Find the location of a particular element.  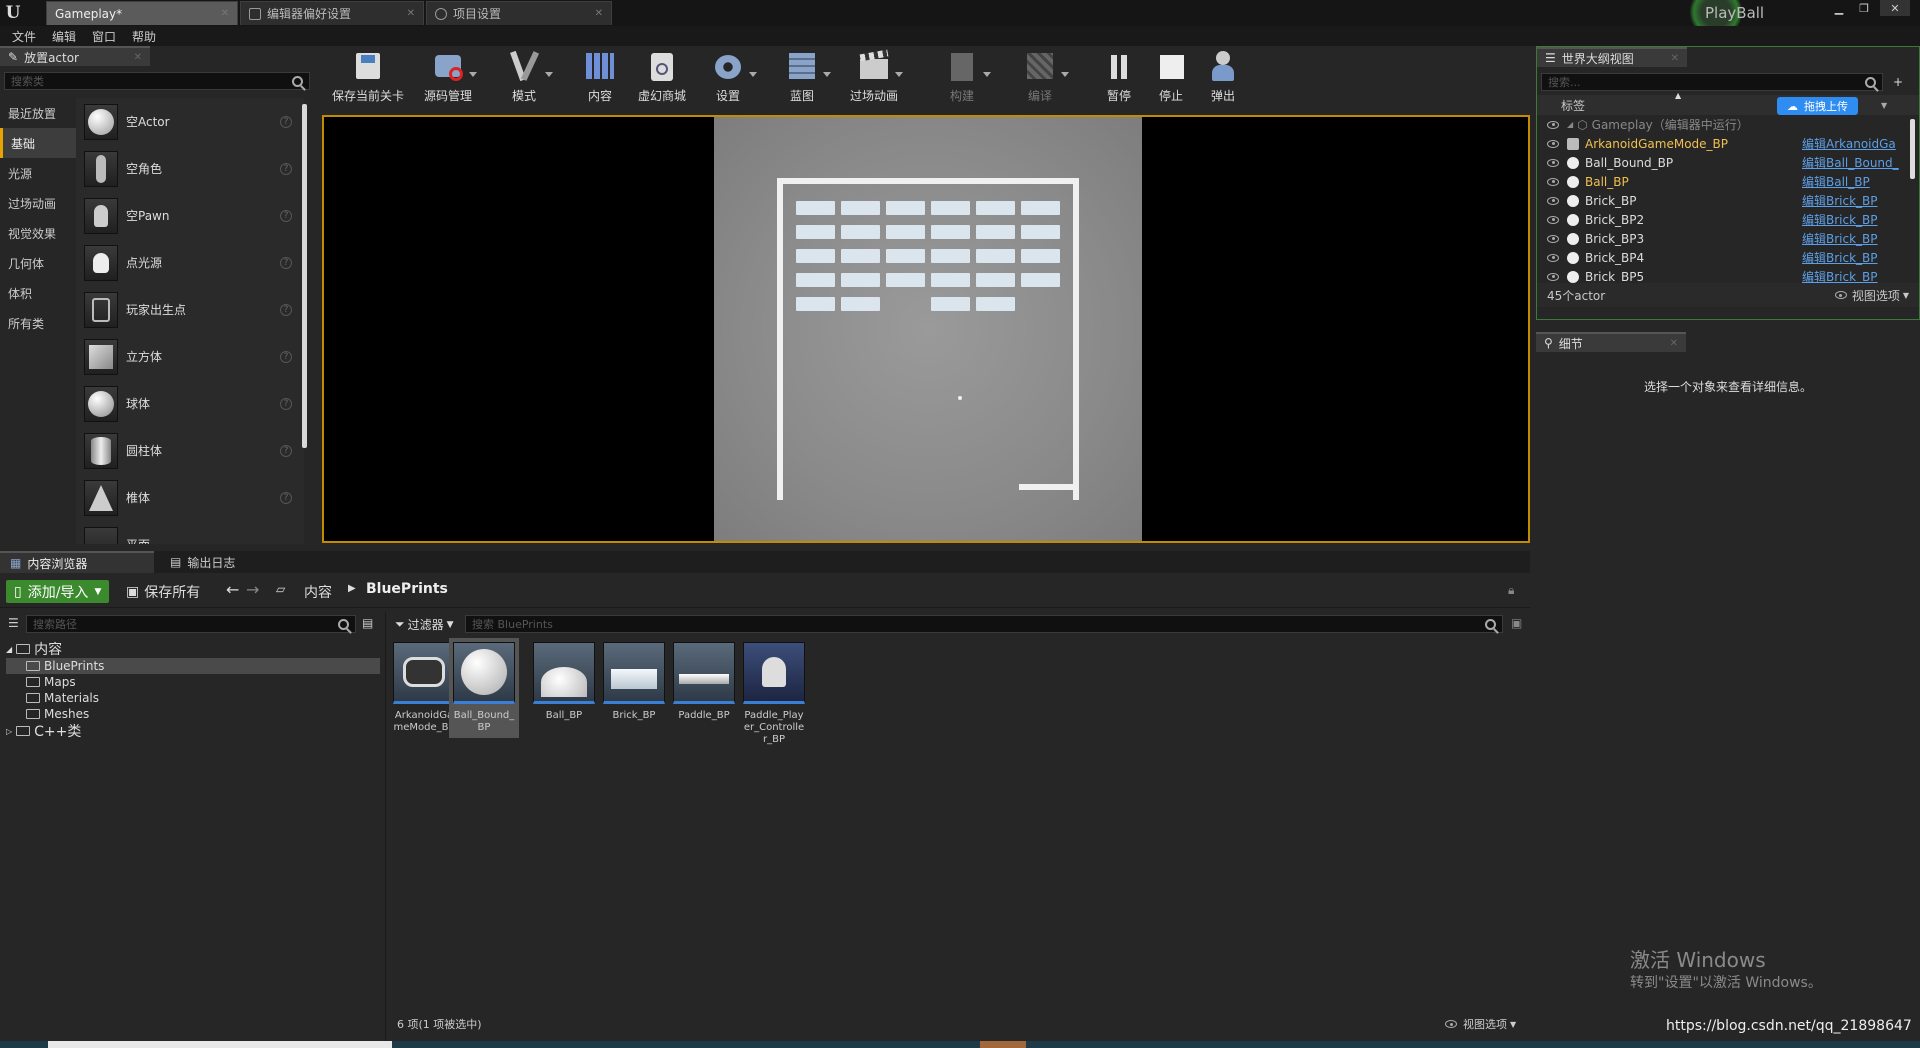

actor-item-cube: 立方体? is located at coordinates (190, 356).